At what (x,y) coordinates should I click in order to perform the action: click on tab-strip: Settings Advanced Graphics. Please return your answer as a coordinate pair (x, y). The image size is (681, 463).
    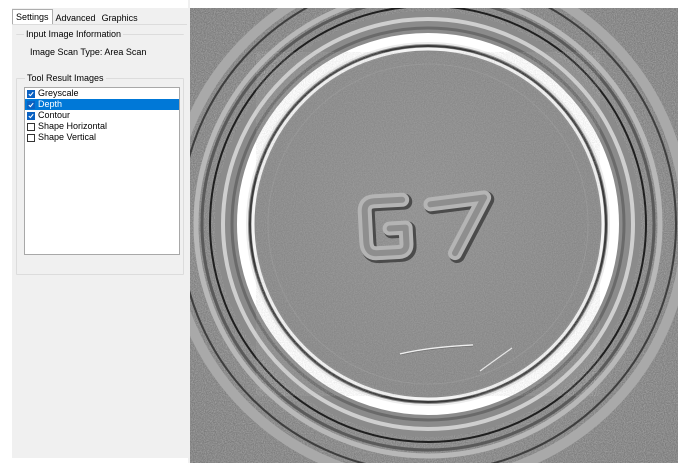
    Looking at the image, I should click on (76, 16).